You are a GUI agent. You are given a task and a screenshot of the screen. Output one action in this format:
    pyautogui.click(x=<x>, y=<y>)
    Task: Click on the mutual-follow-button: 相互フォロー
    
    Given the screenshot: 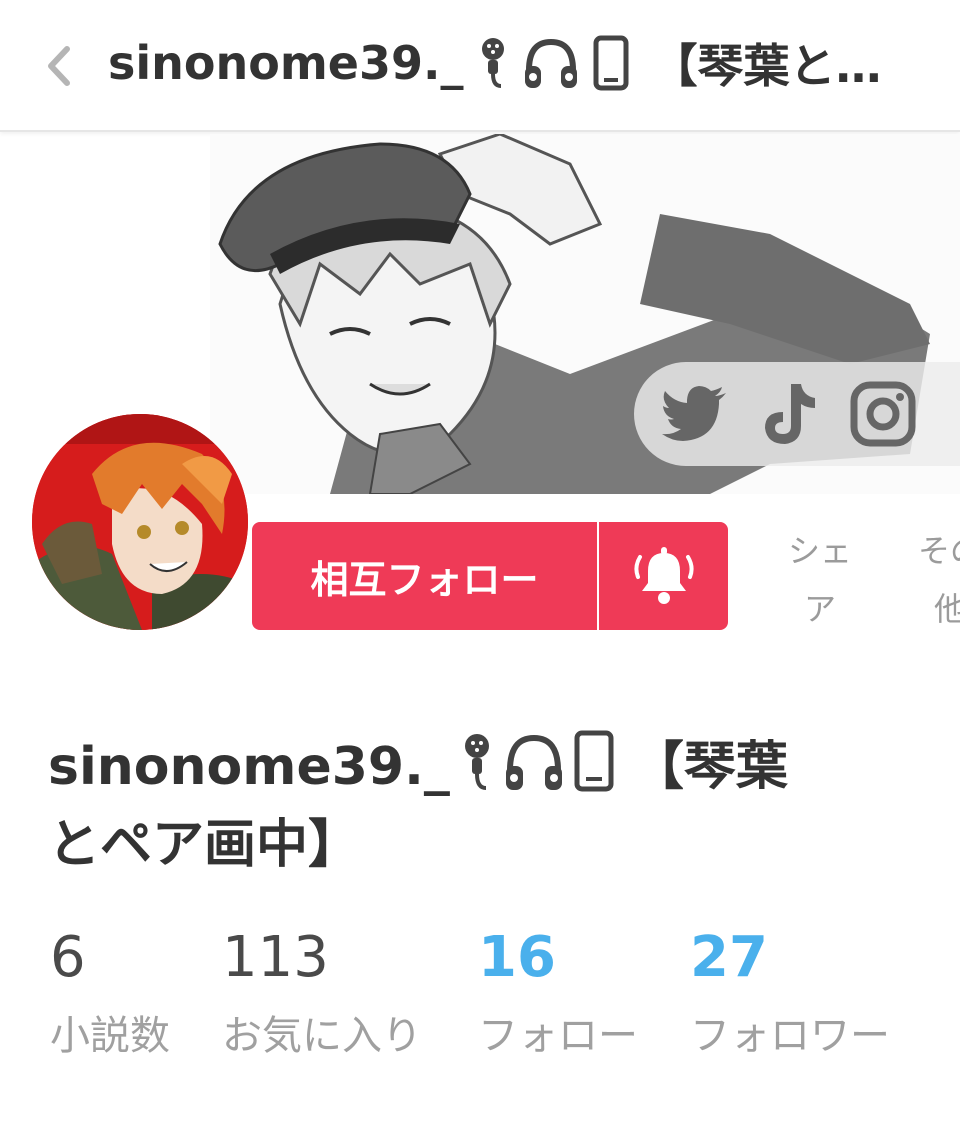 What is the action you would take?
    pyautogui.click(x=424, y=576)
    